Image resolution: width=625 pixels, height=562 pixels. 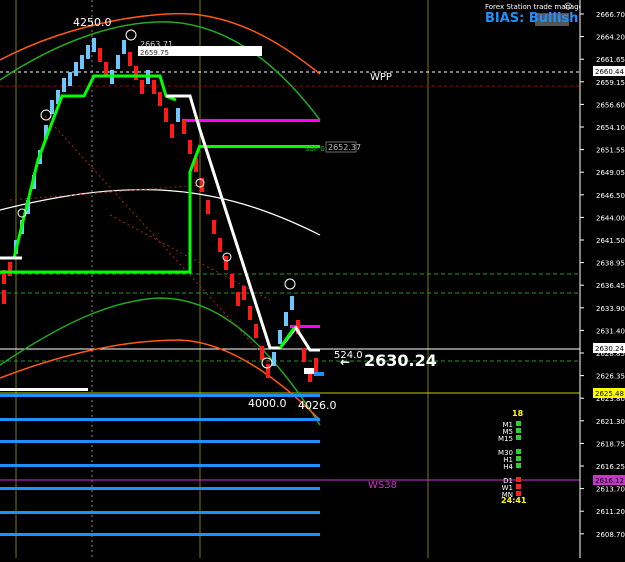 What do you see at coordinates (156, 44) in the screenshot?
I see `level-small-label: 2663.71` at bounding box center [156, 44].